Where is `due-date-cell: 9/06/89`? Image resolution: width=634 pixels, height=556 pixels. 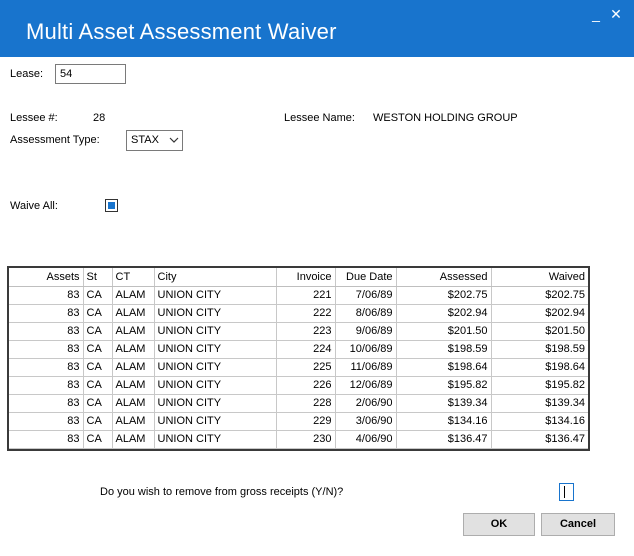 due-date-cell: 9/06/89 is located at coordinates (366, 331).